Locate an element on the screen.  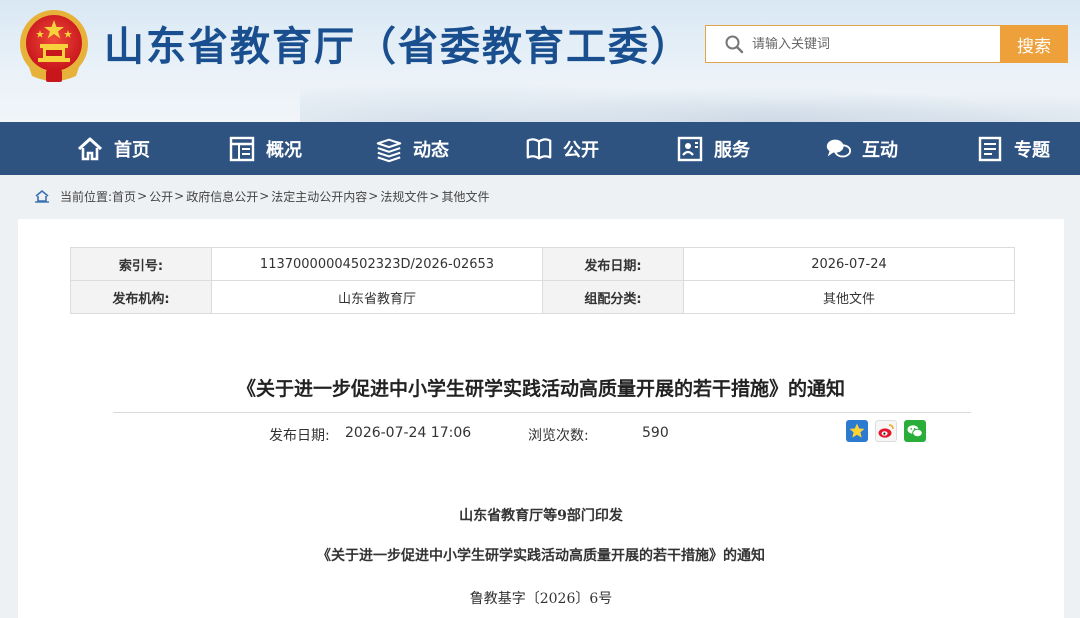
views-label: 浏览次数: is located at coordinates (558, 436).